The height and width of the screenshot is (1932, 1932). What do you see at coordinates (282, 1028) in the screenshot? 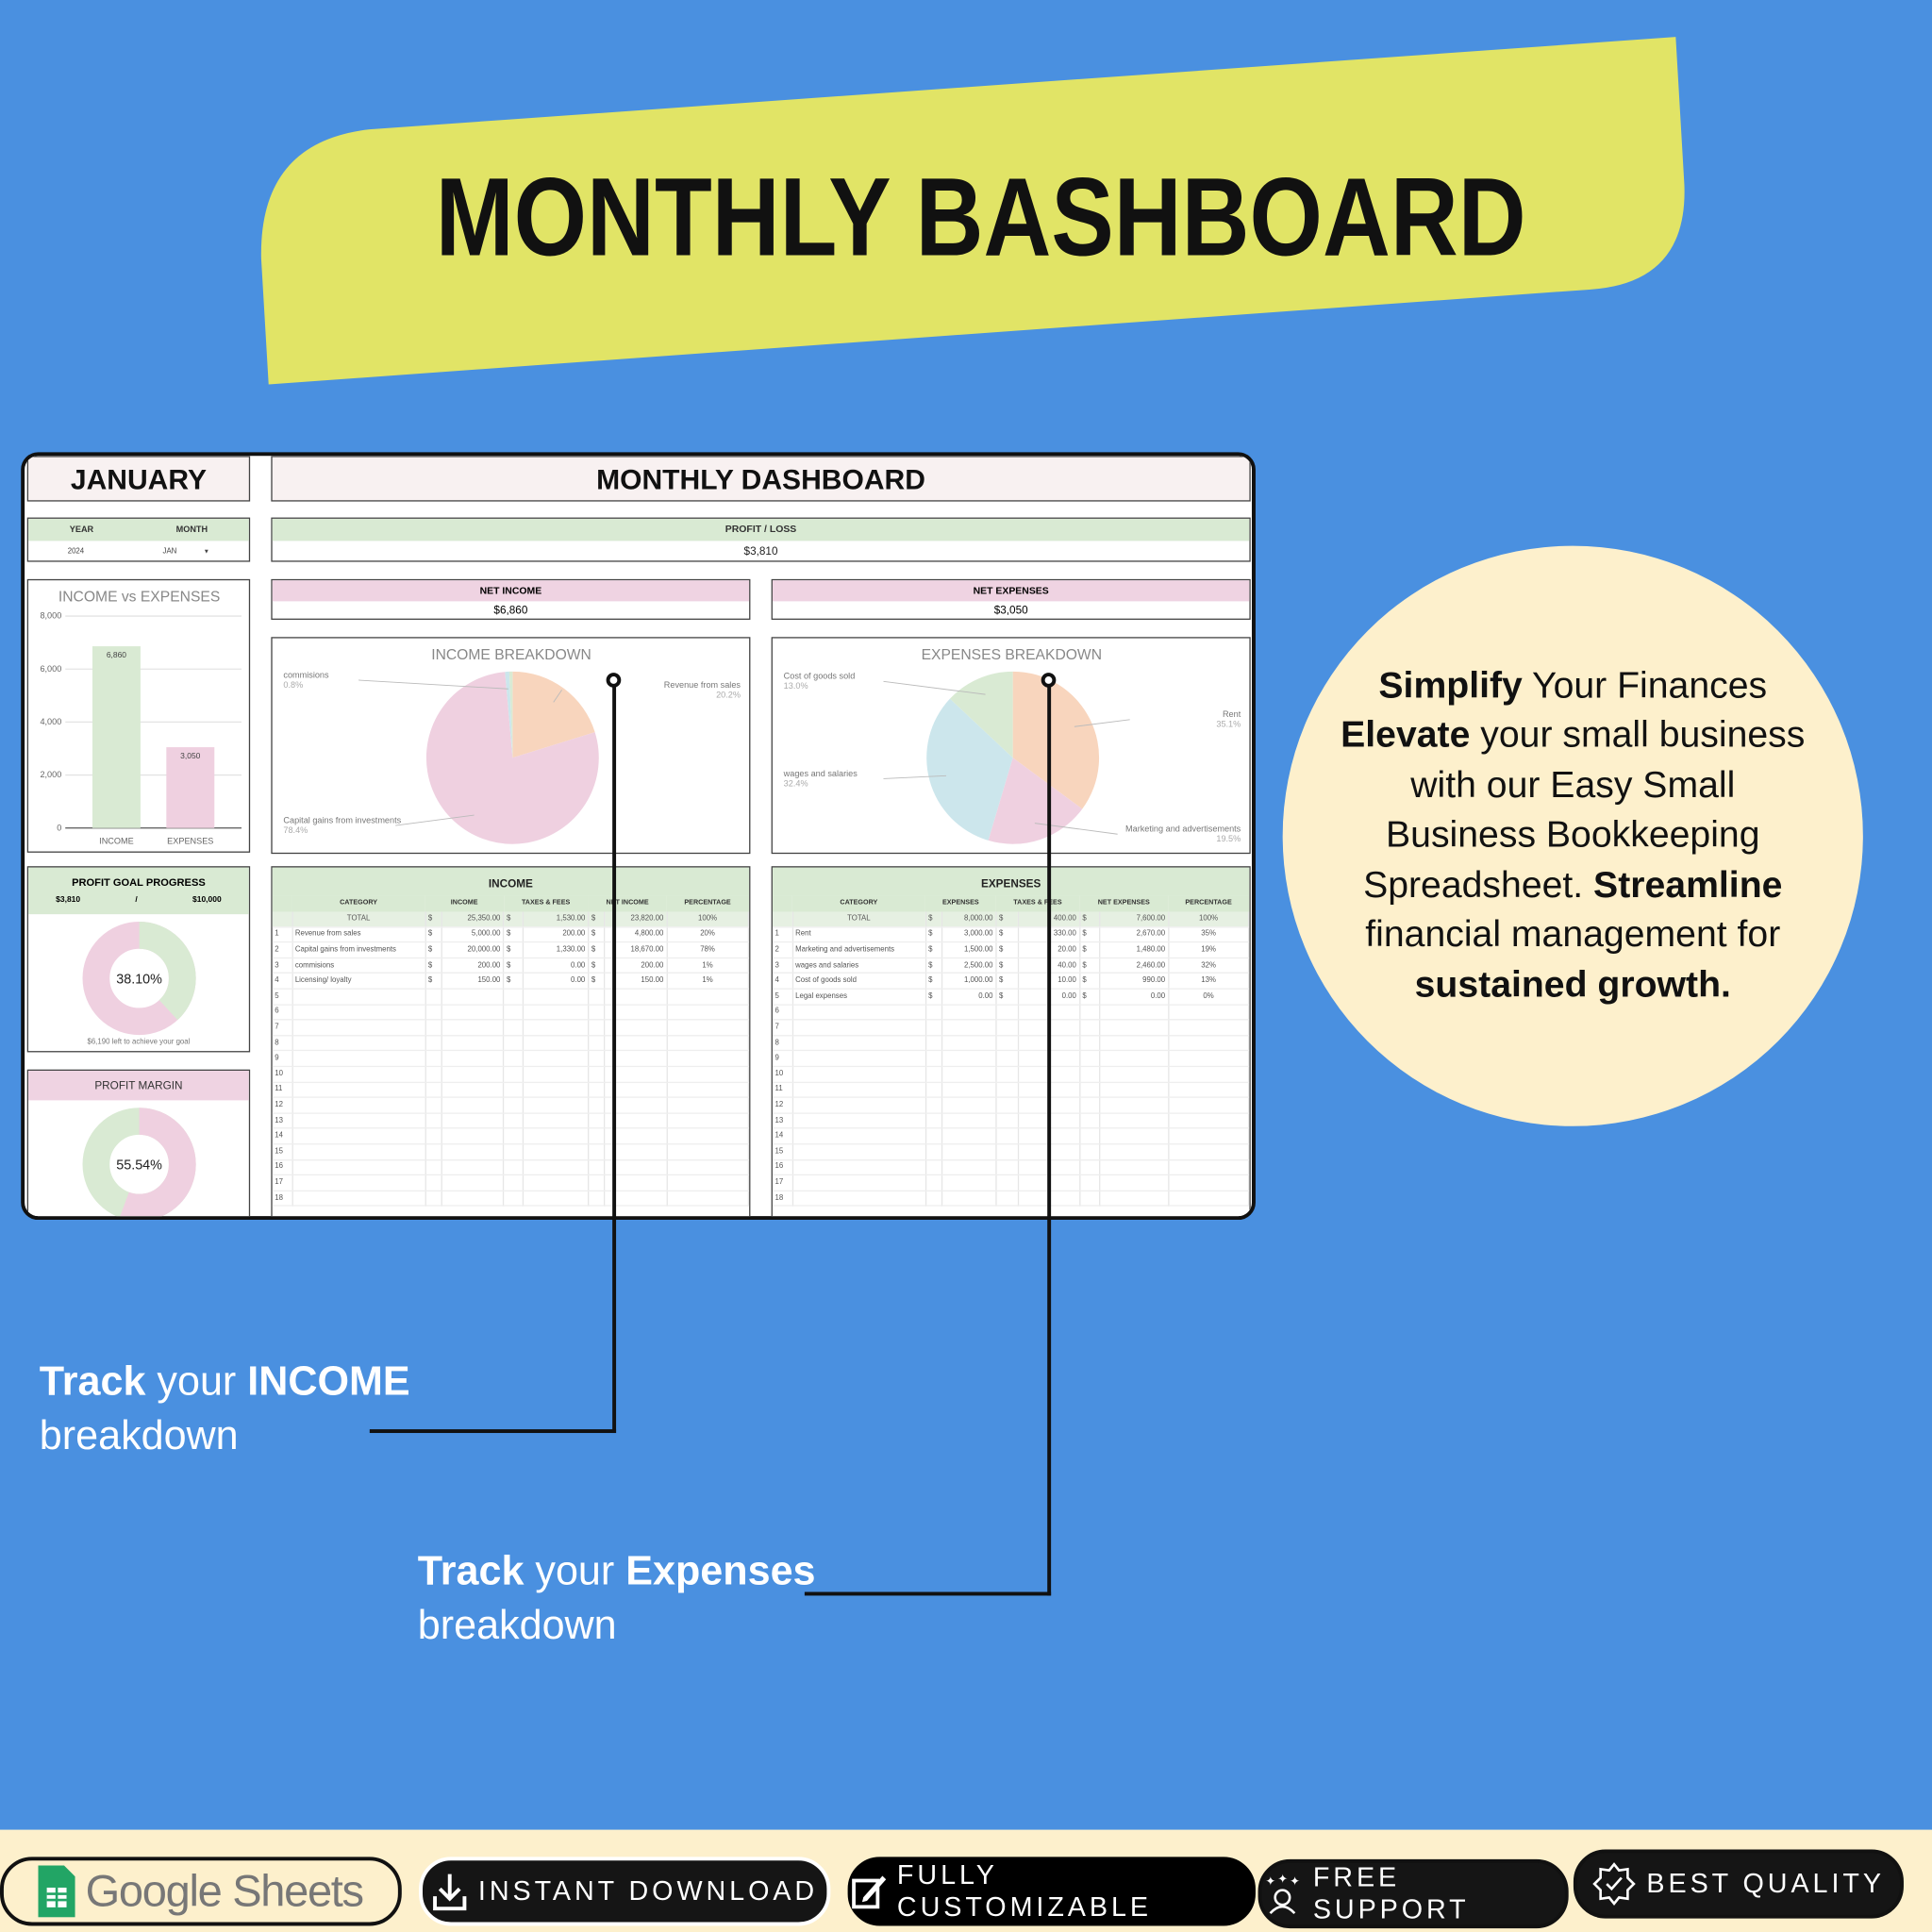
I see `row-number-cell: 7` at bounding box center [282, 1028].